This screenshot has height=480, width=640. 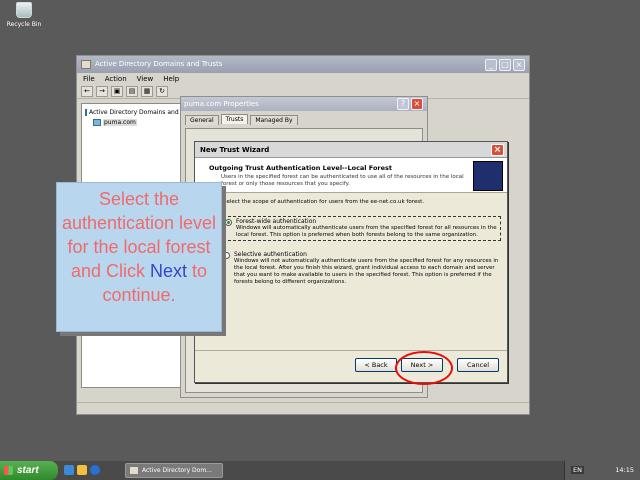 I want to click on tree-item-root: Active Directory Domains and, so click(x=132, y=112).